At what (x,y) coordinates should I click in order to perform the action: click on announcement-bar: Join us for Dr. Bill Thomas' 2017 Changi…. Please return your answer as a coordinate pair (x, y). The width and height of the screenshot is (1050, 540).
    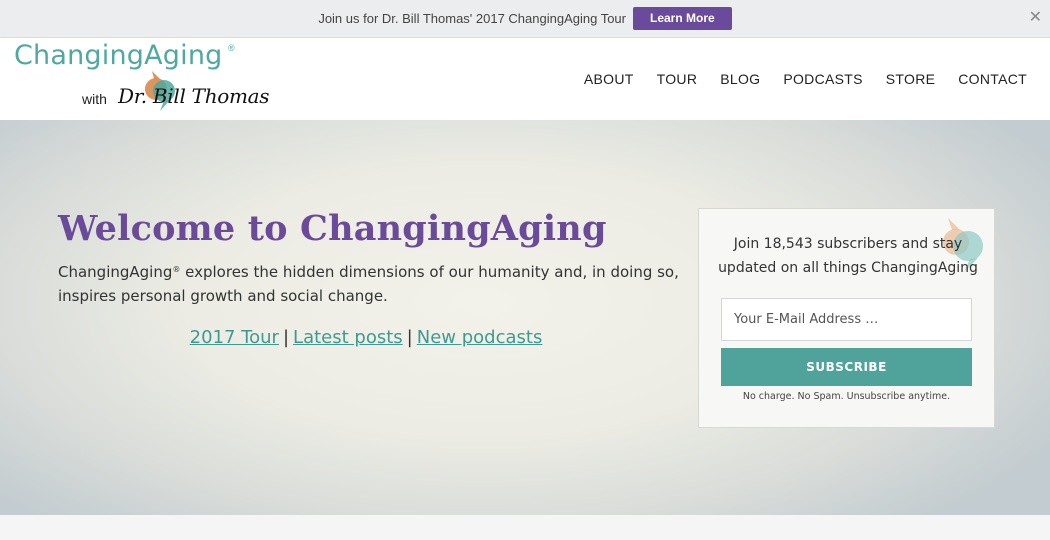
    Looking at the image, I should click on (525, 19).